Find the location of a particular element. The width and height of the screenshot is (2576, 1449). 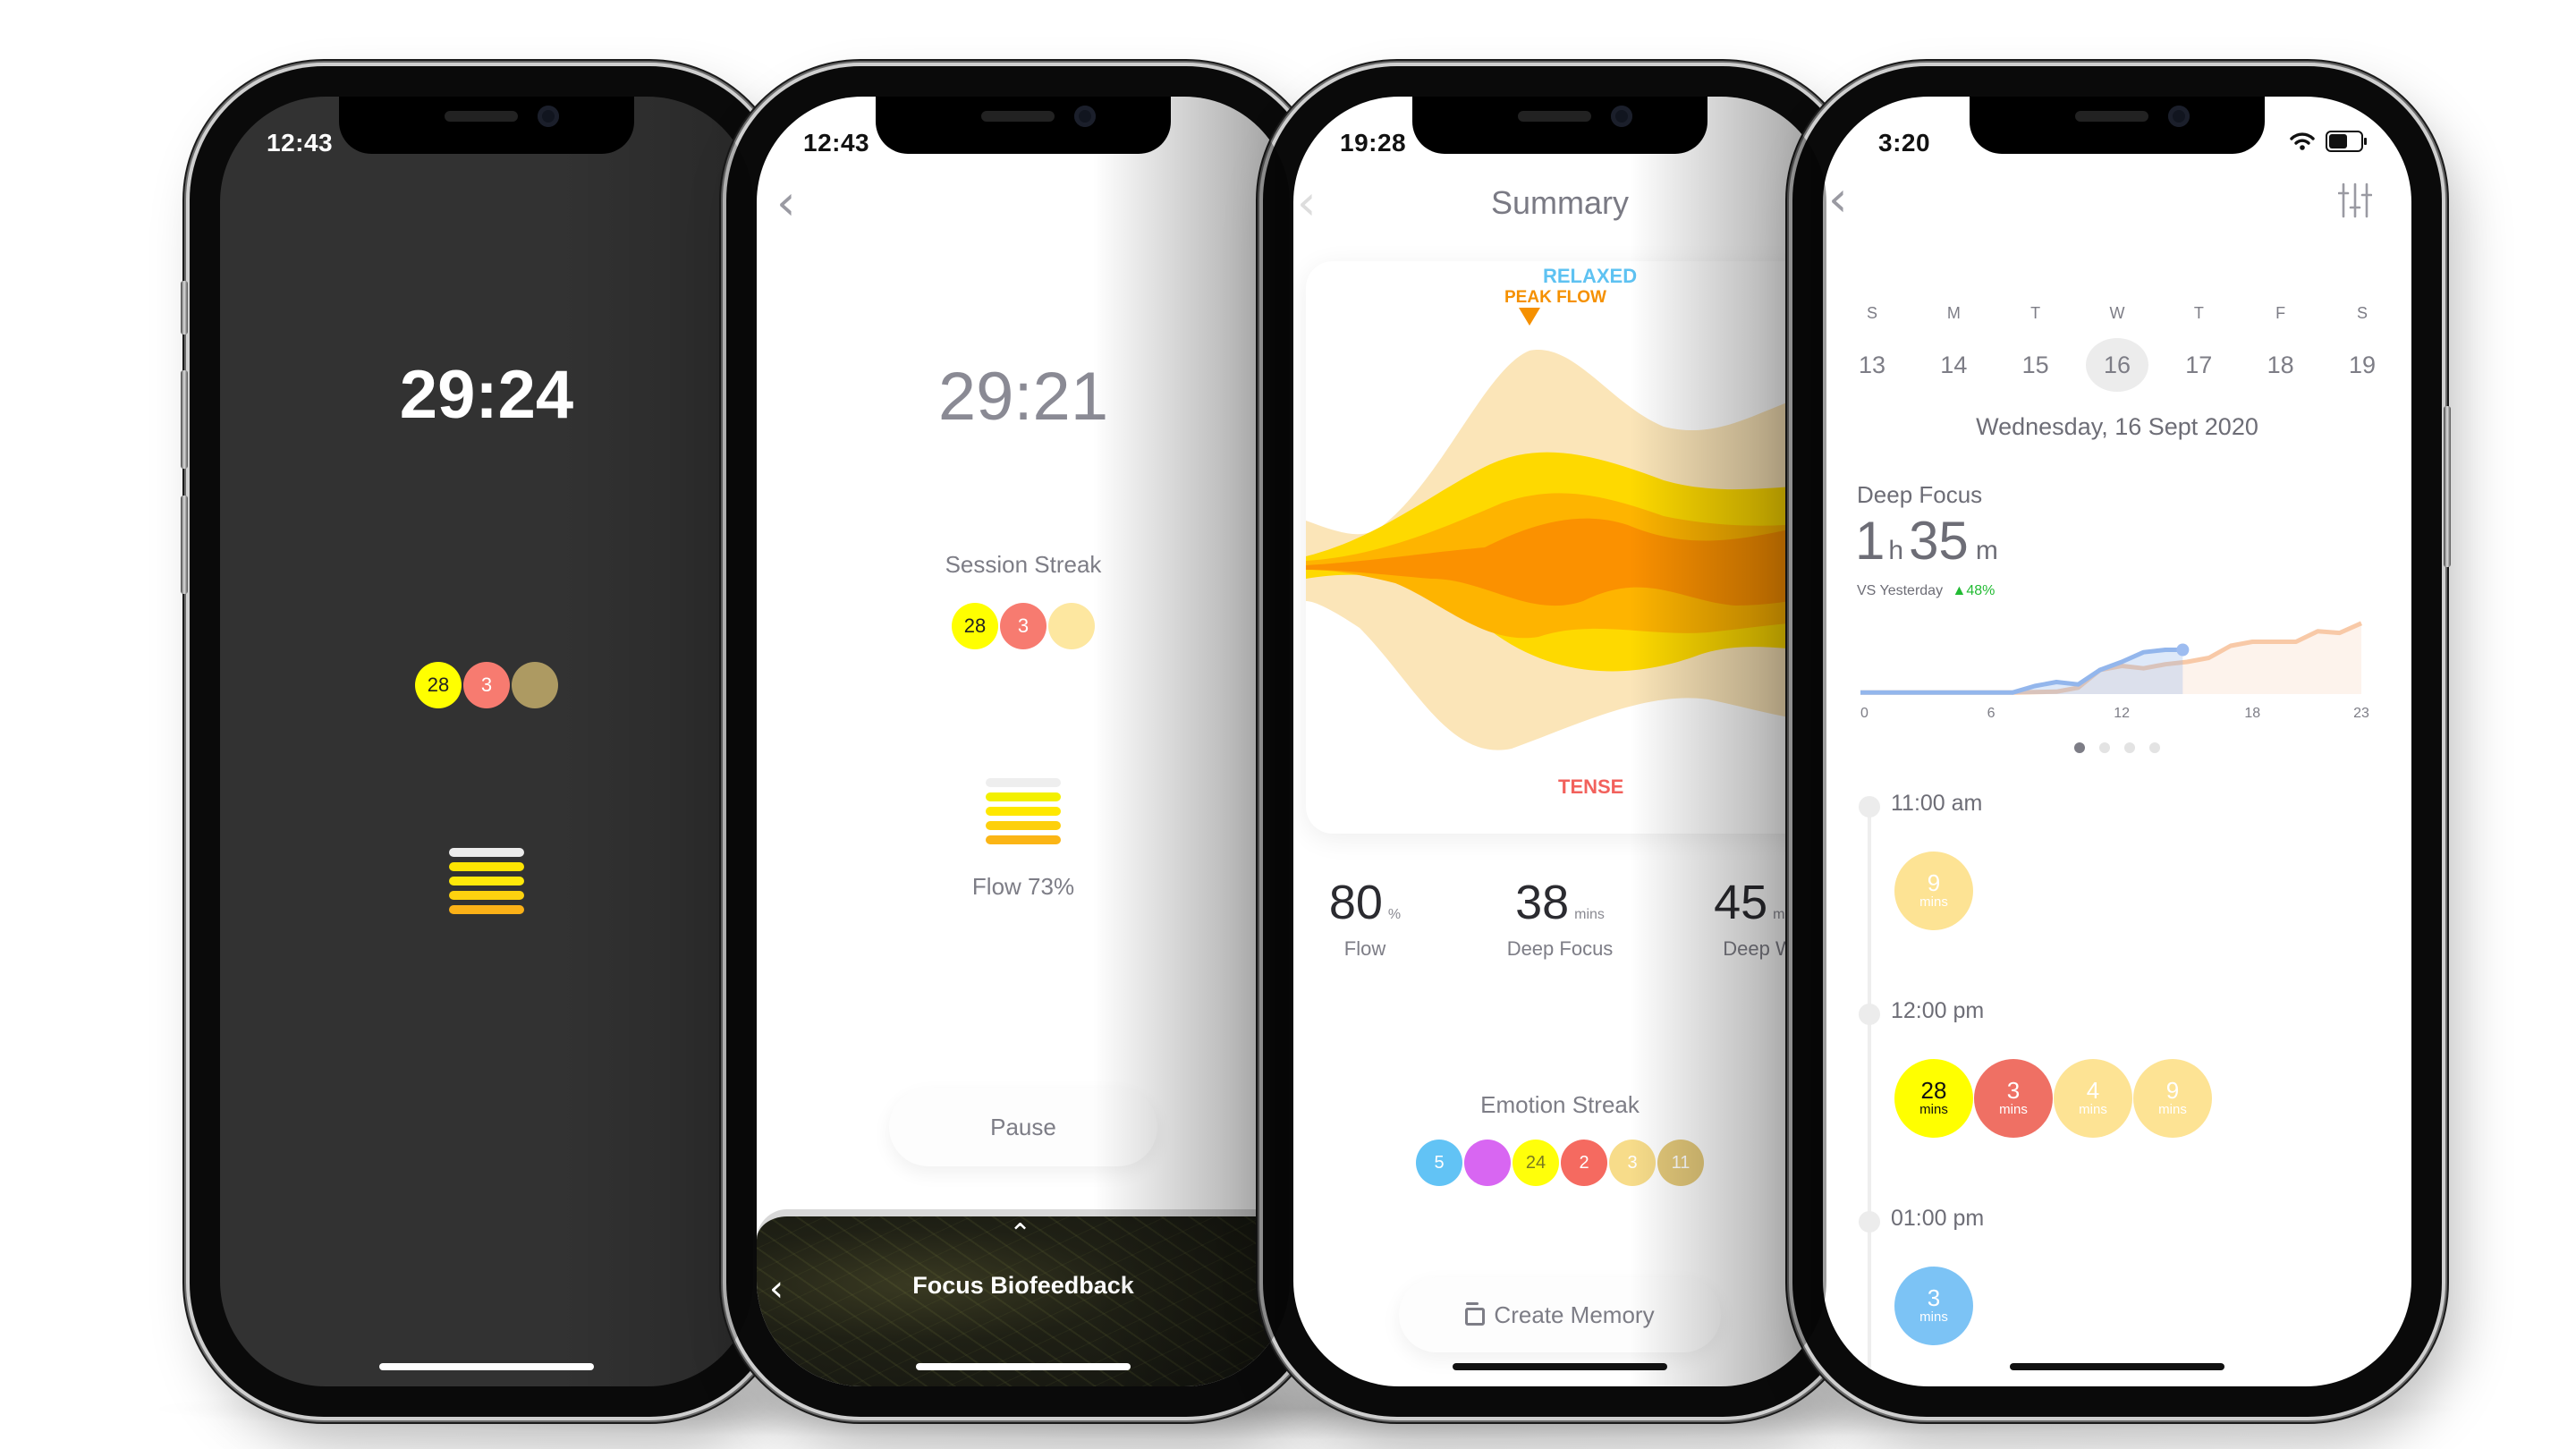

emotion-stream-chart: RELAXED PEAK FLOW TENSE is located at coordinates (1566, 547).